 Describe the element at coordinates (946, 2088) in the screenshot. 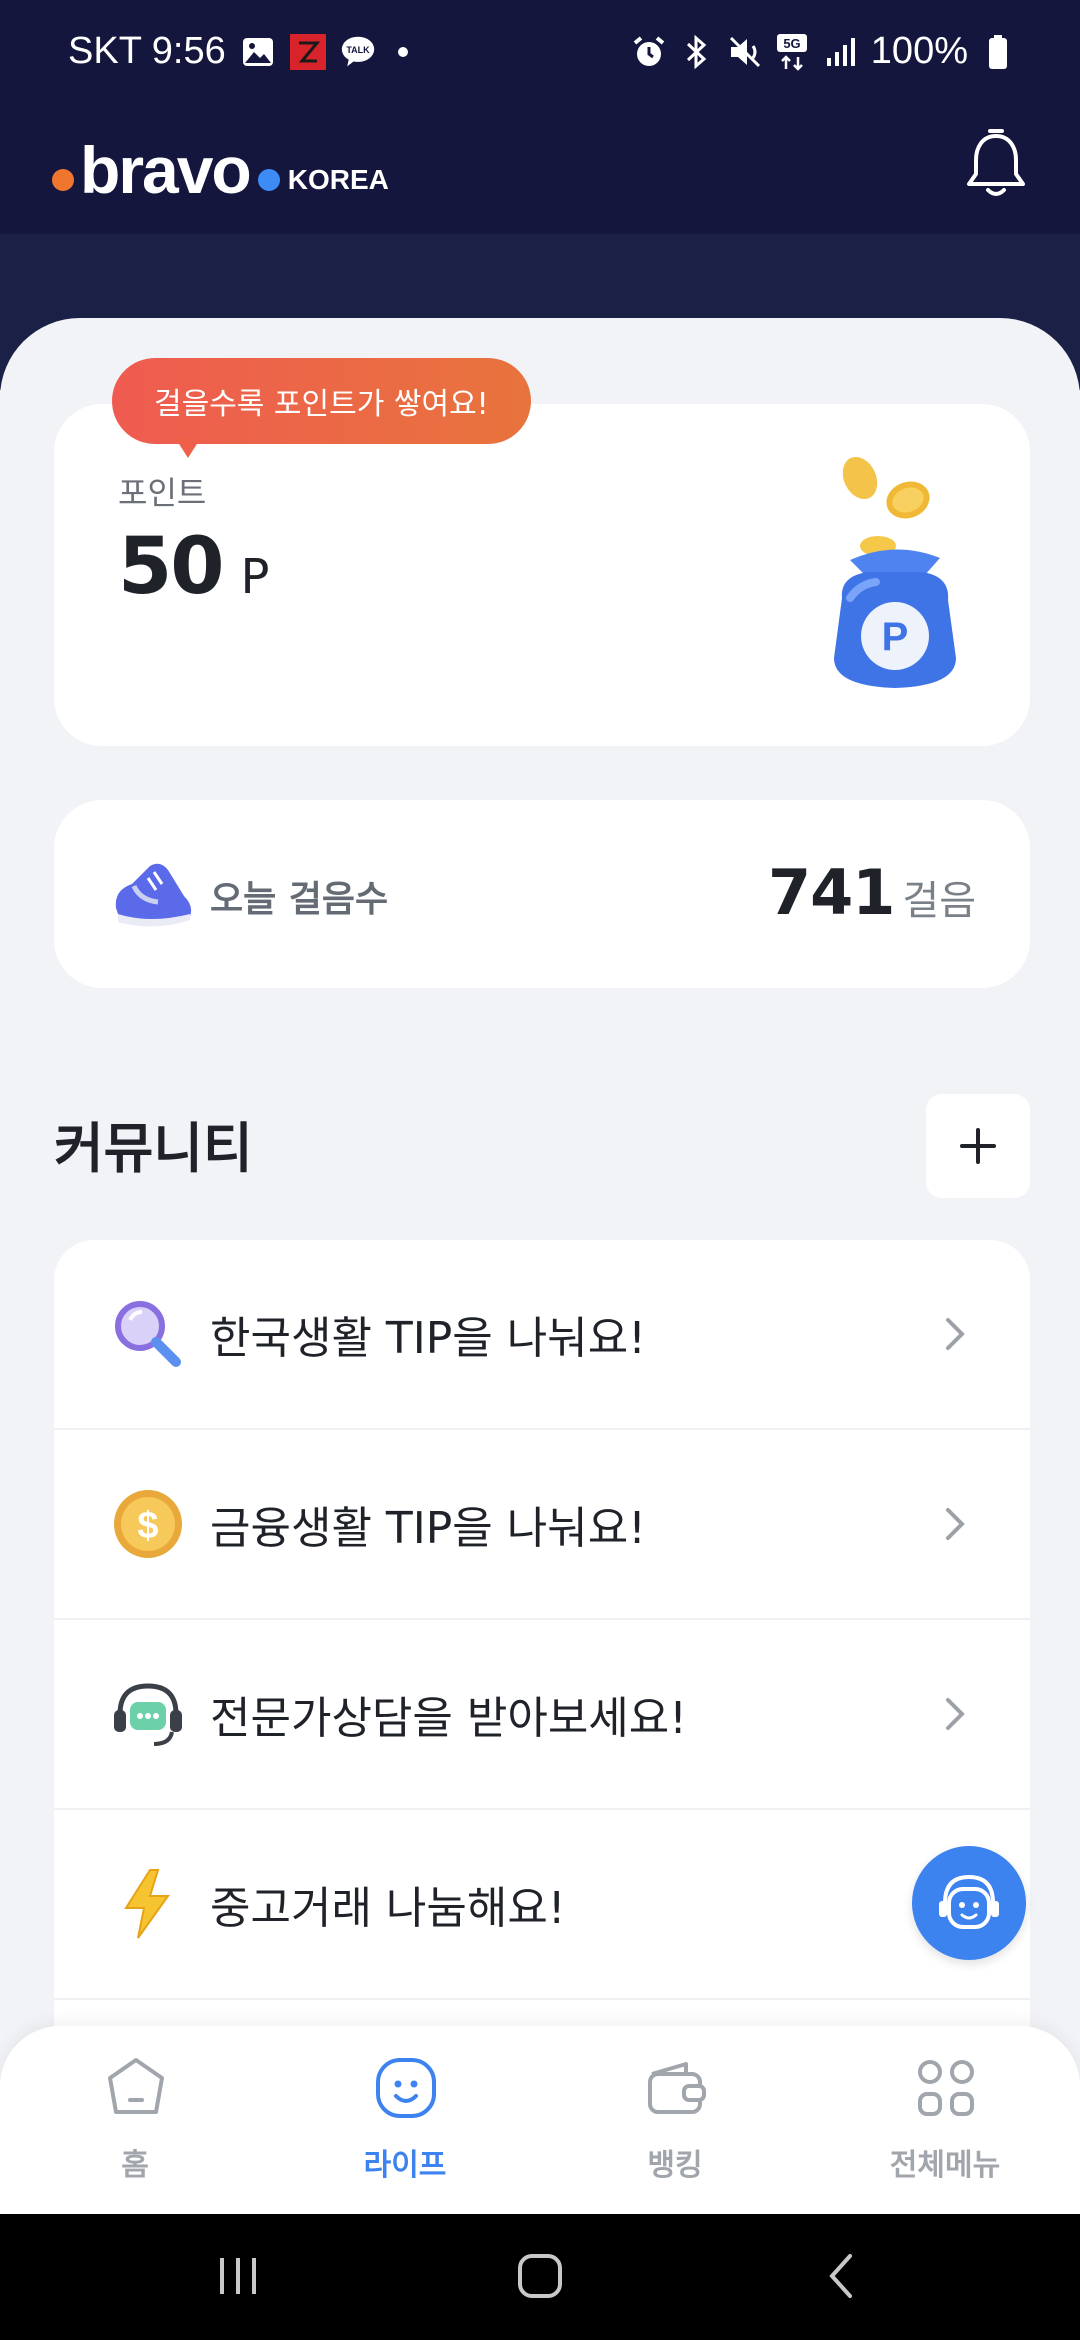

I see `grid-icon` at that location.